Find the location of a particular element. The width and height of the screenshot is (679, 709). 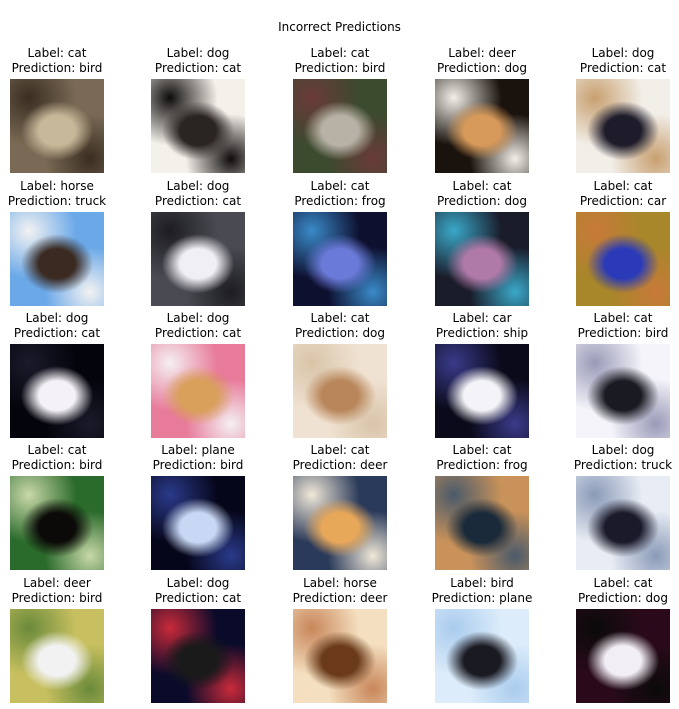

prediction-cell: Label: plane Prediction: bird is located at coordinates (198, 509).